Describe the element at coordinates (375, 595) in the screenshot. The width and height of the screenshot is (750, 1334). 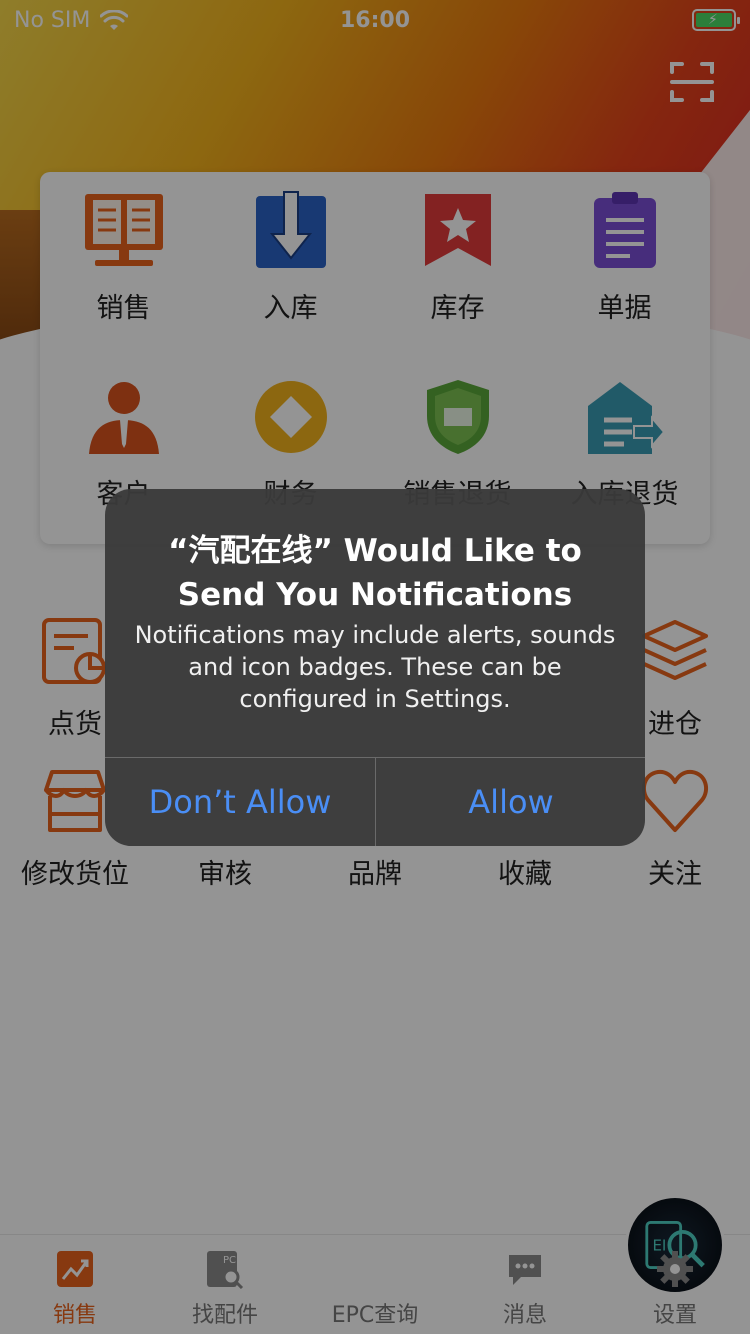
I see `alert-title-line2: Send You Notifications` at that location.